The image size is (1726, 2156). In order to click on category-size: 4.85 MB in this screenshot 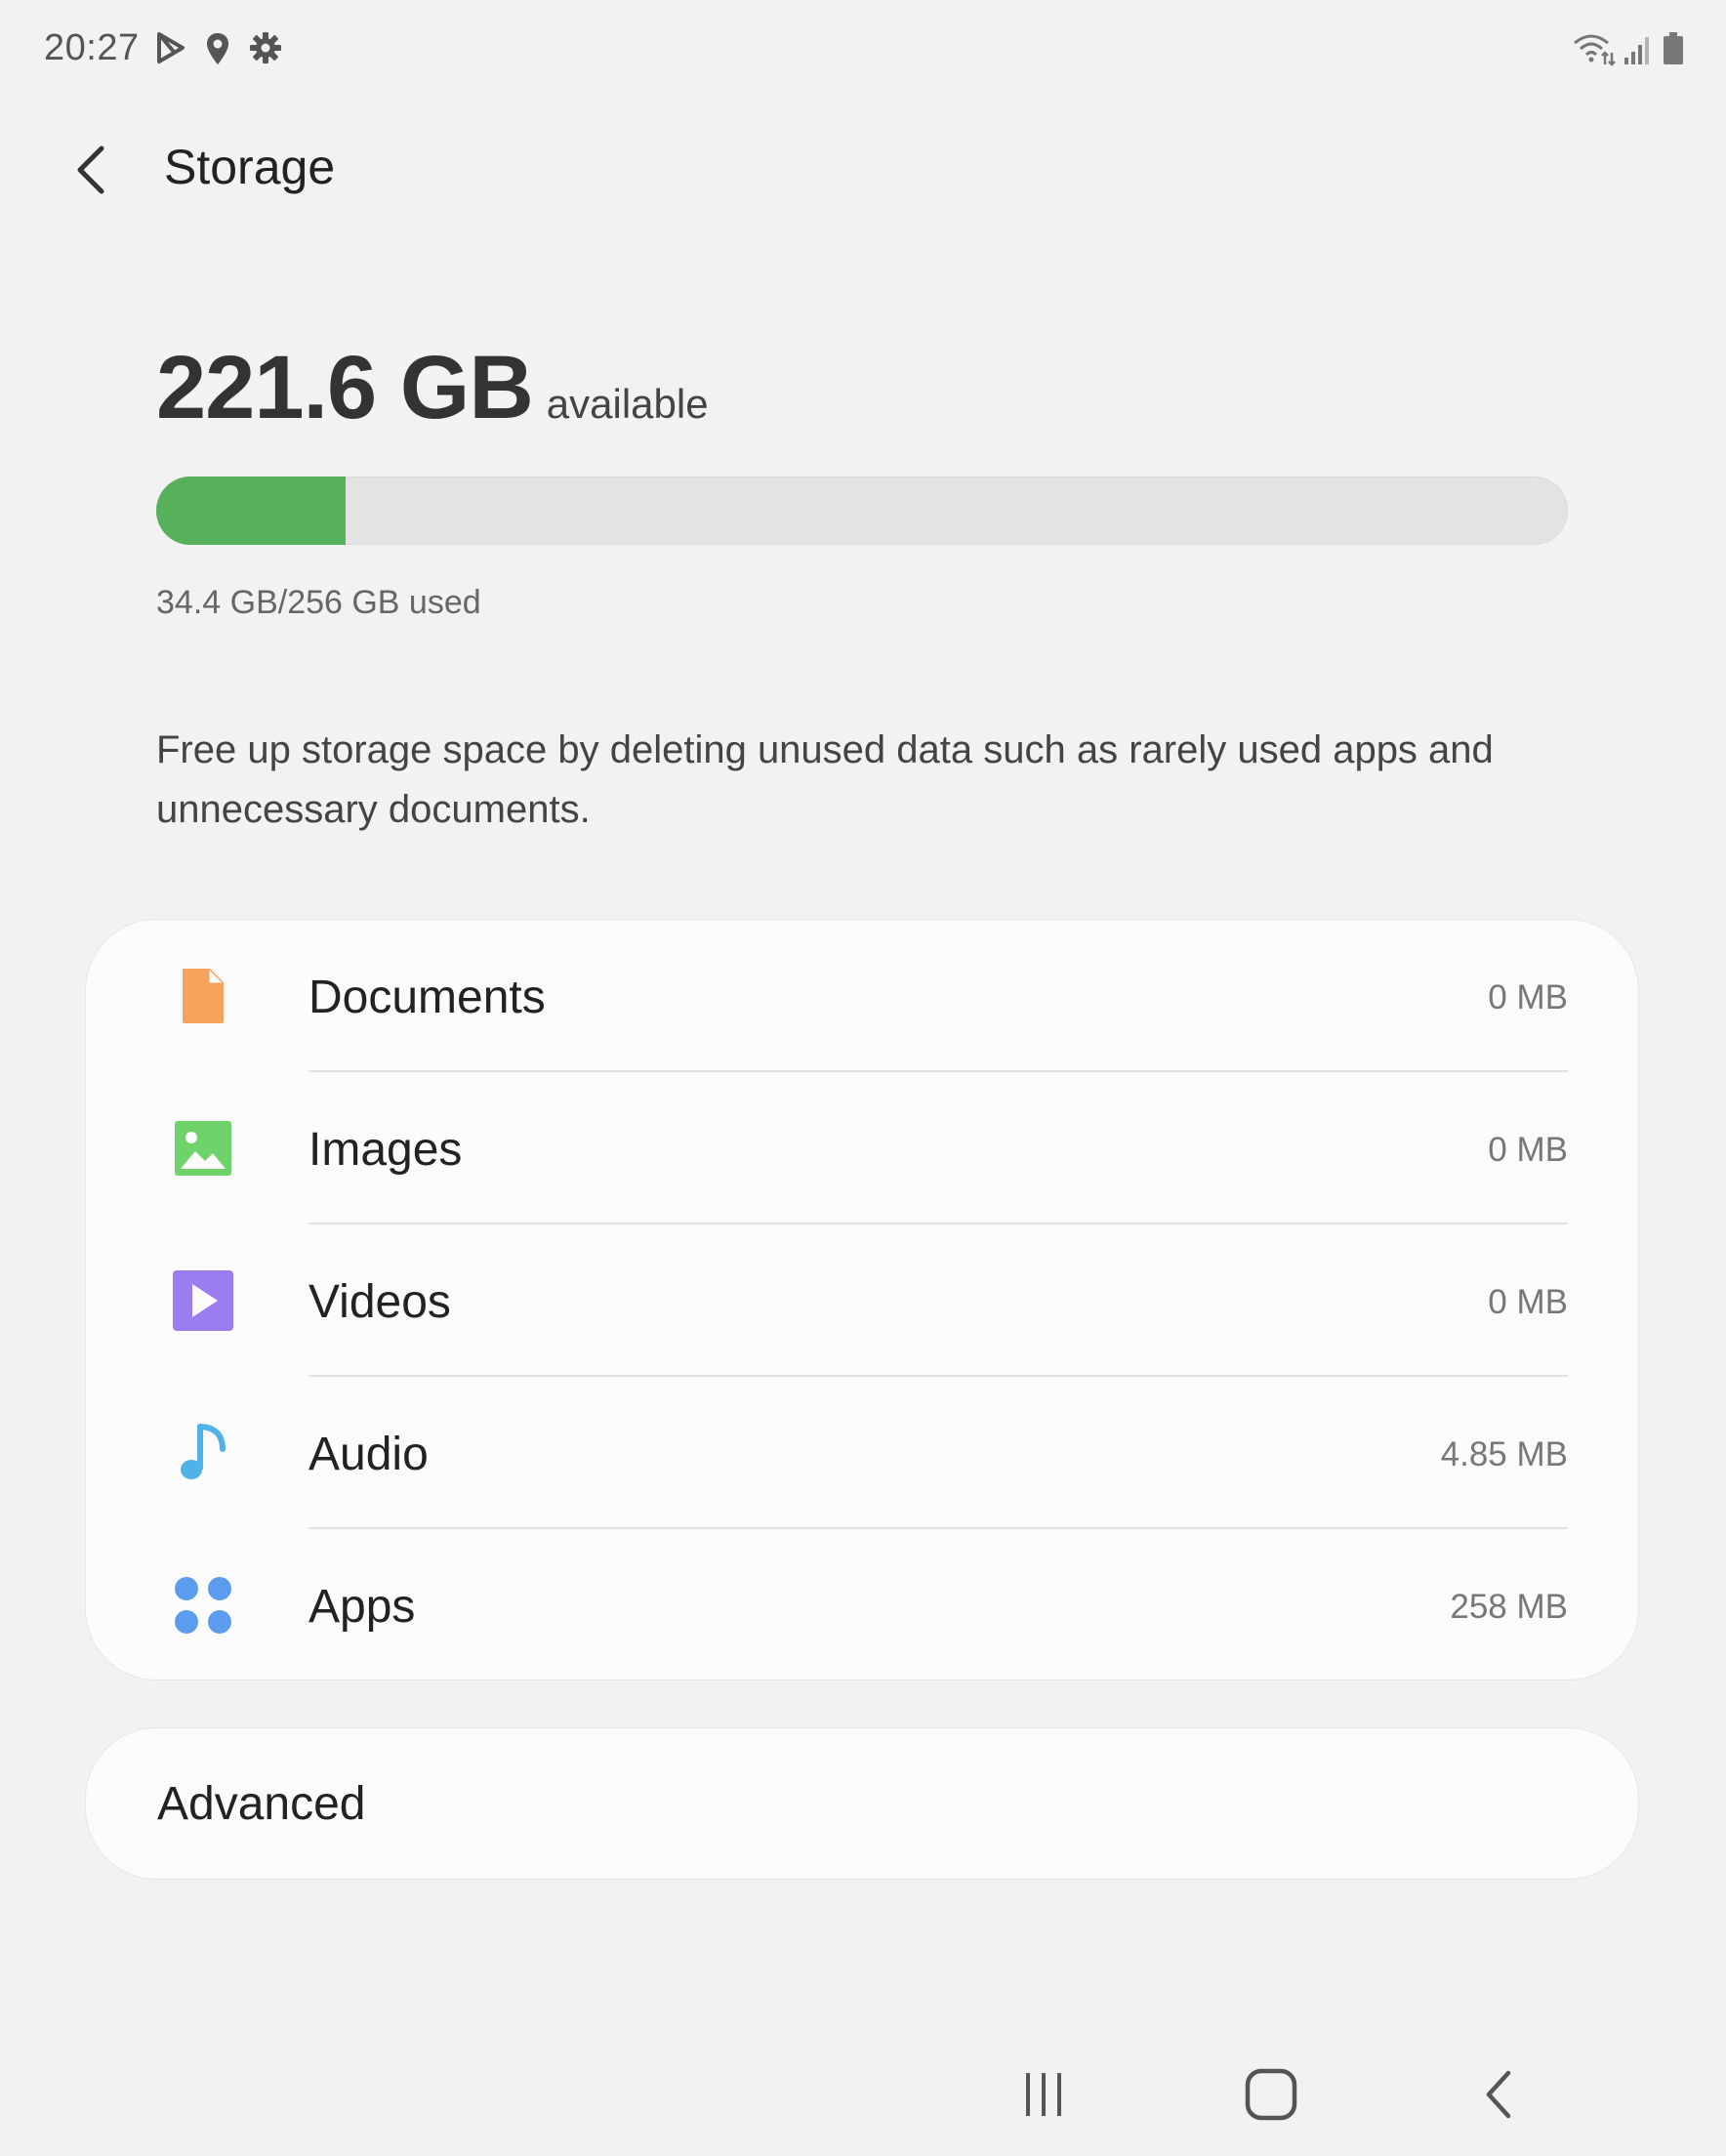, I will do `click(1504, 1454)`.